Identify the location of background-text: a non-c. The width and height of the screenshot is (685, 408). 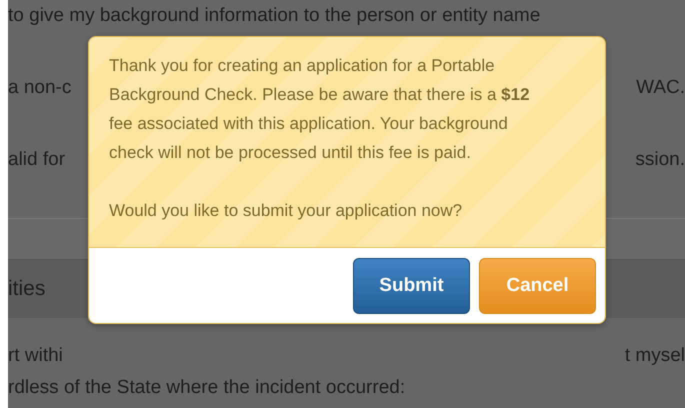
(40, 88).